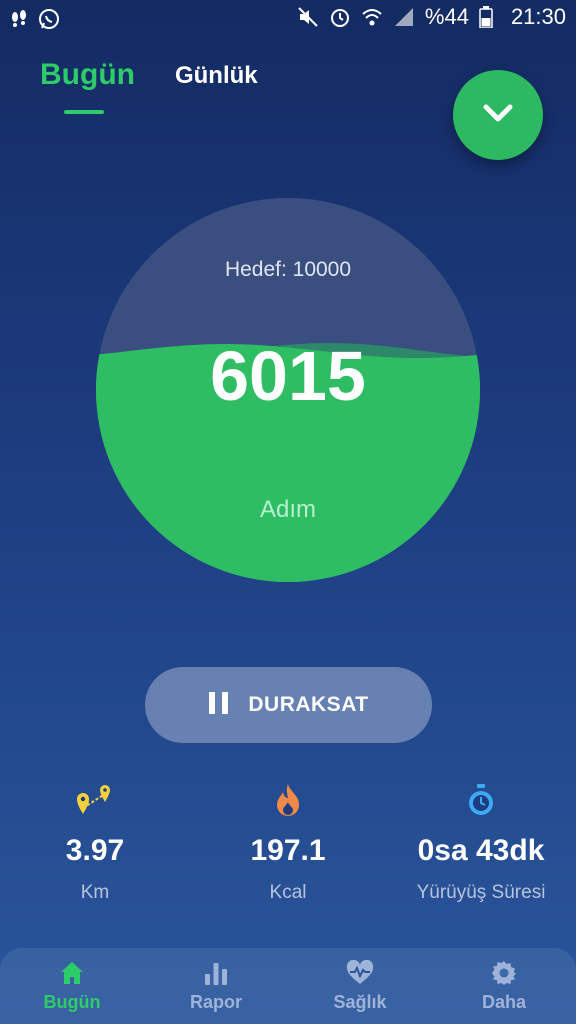 Image resolution: width=576 pixels, height=1024 pixels. Describe the element at coordinates (84, 112) in the screenshot. I see `active-tab-indicator` at that location.